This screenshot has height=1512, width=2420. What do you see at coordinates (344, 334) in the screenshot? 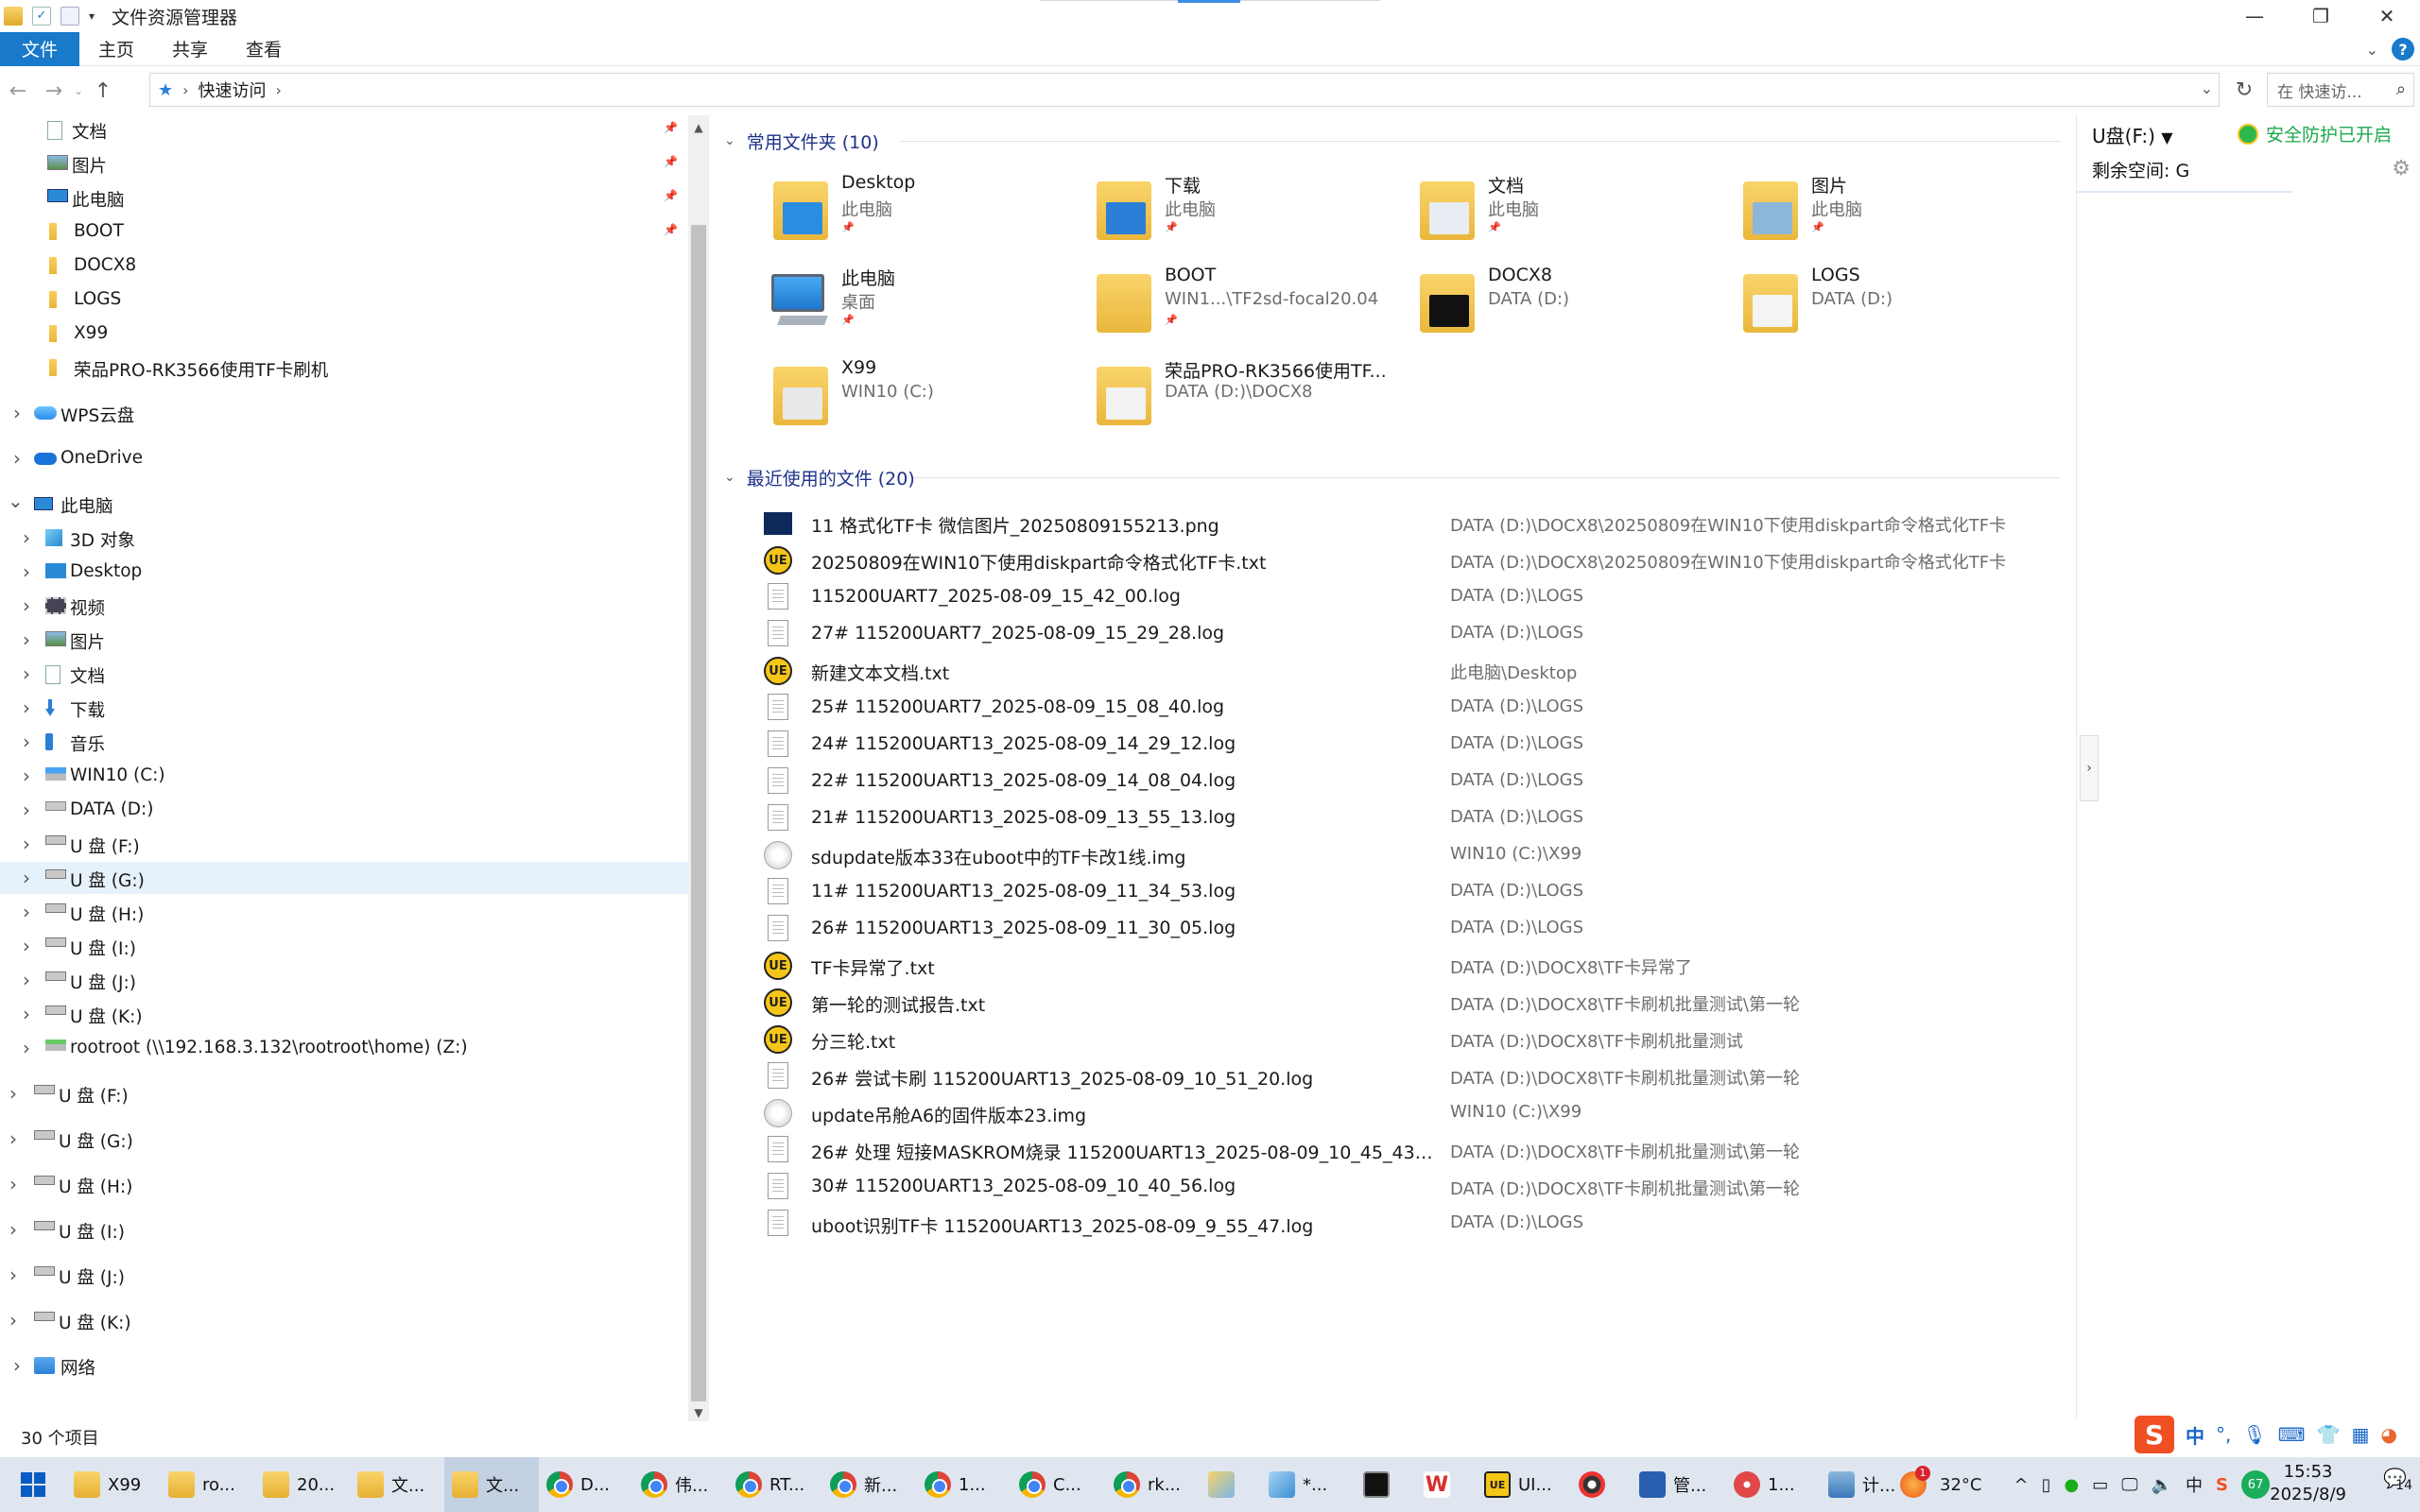
I see `quick-access-item: X99` at bounding box center [344, 334].